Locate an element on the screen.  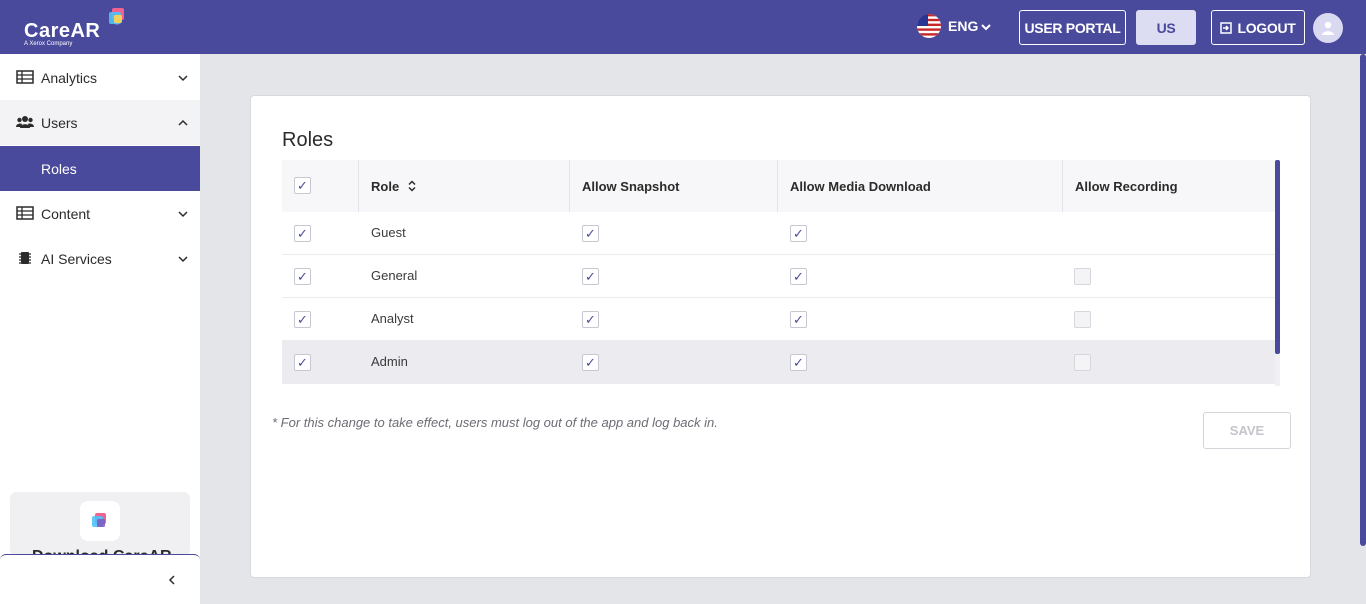
select-all-checkbox is located at coordinates (302, 185).